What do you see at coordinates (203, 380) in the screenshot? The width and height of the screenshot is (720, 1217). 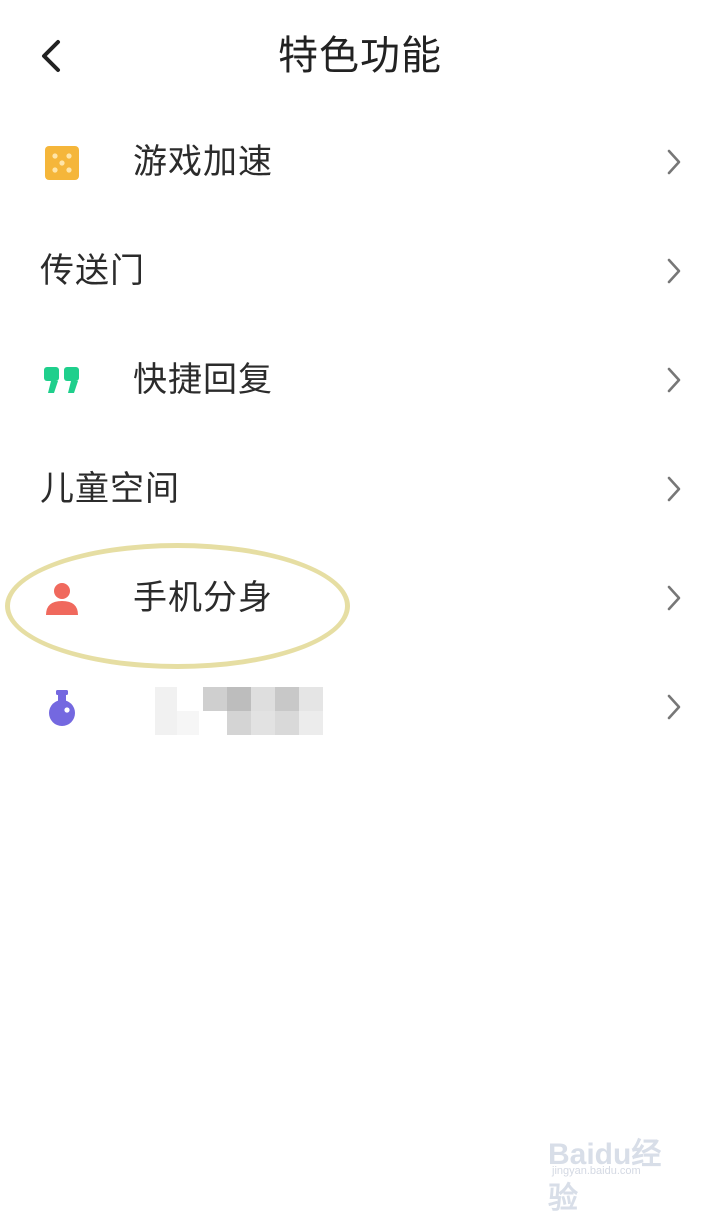 I see `list-item-label: 快捷回复` at bounding box center [203, 380].